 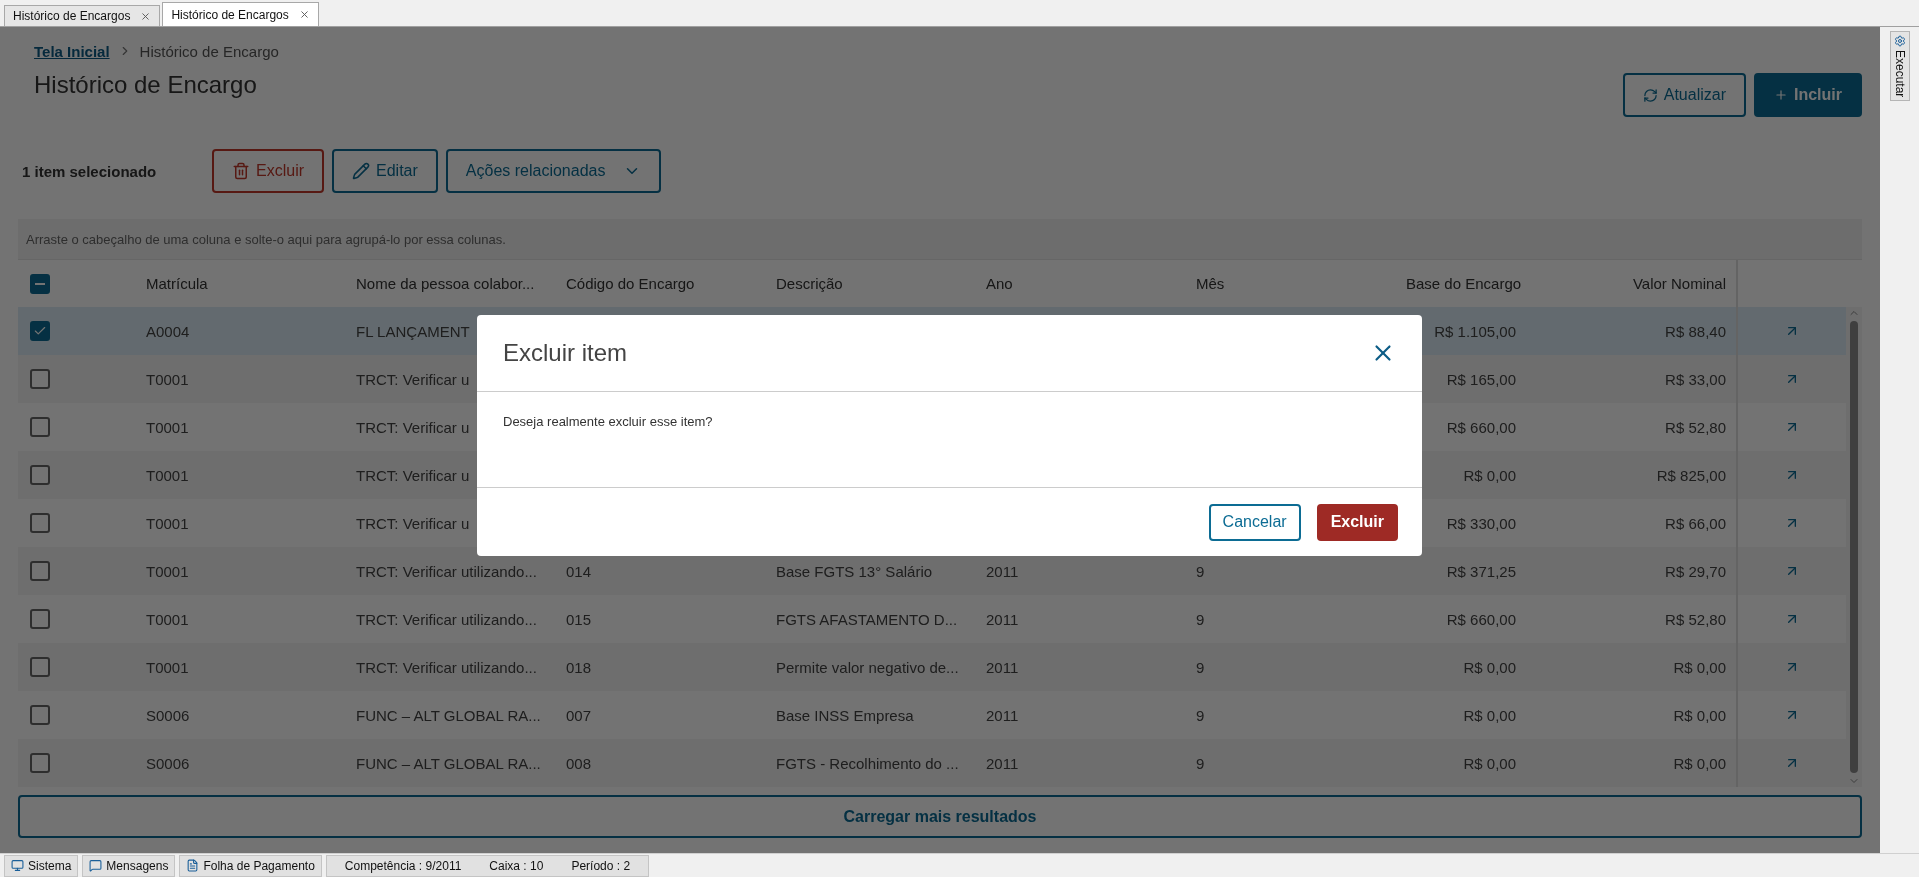 What do you see at coordinates (608, 421) in the screenshot?
I see `dialog-message: Deseja realmente excluir esse item?` at bounding box center [608, 421].